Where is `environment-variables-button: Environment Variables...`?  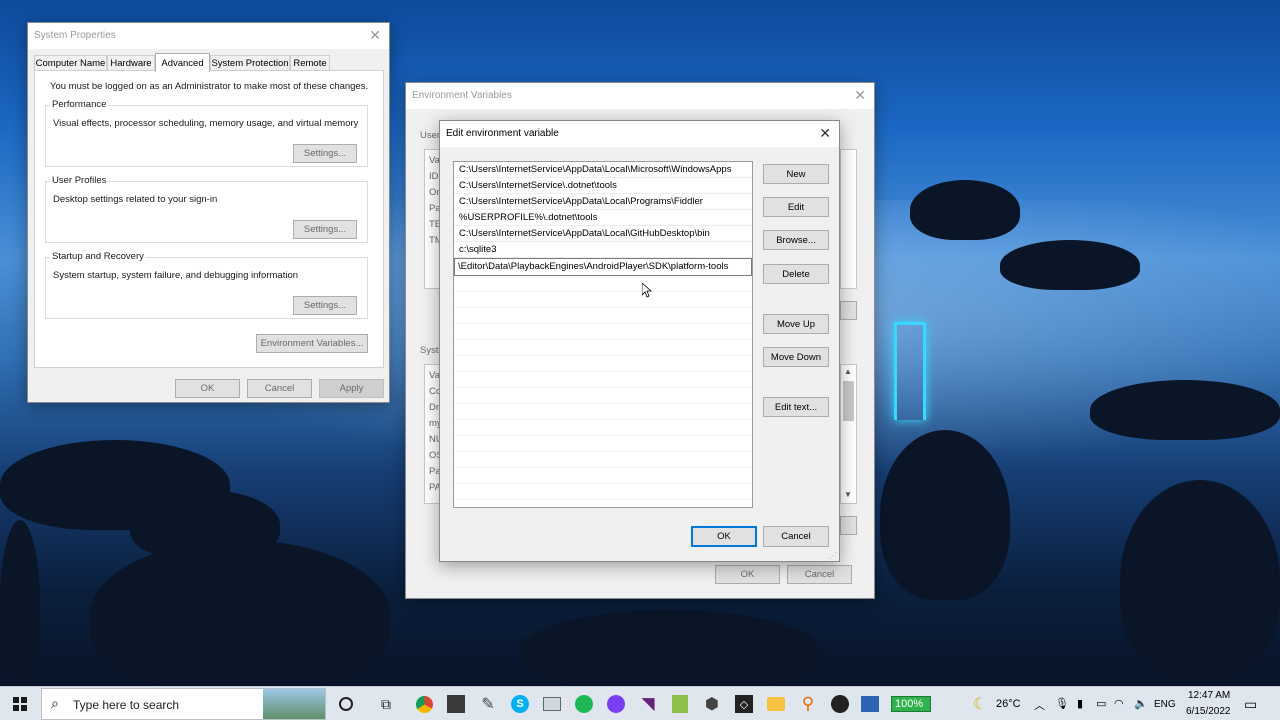 environment-variables-button: Environment Variables... is located at coordinates (312, 343).